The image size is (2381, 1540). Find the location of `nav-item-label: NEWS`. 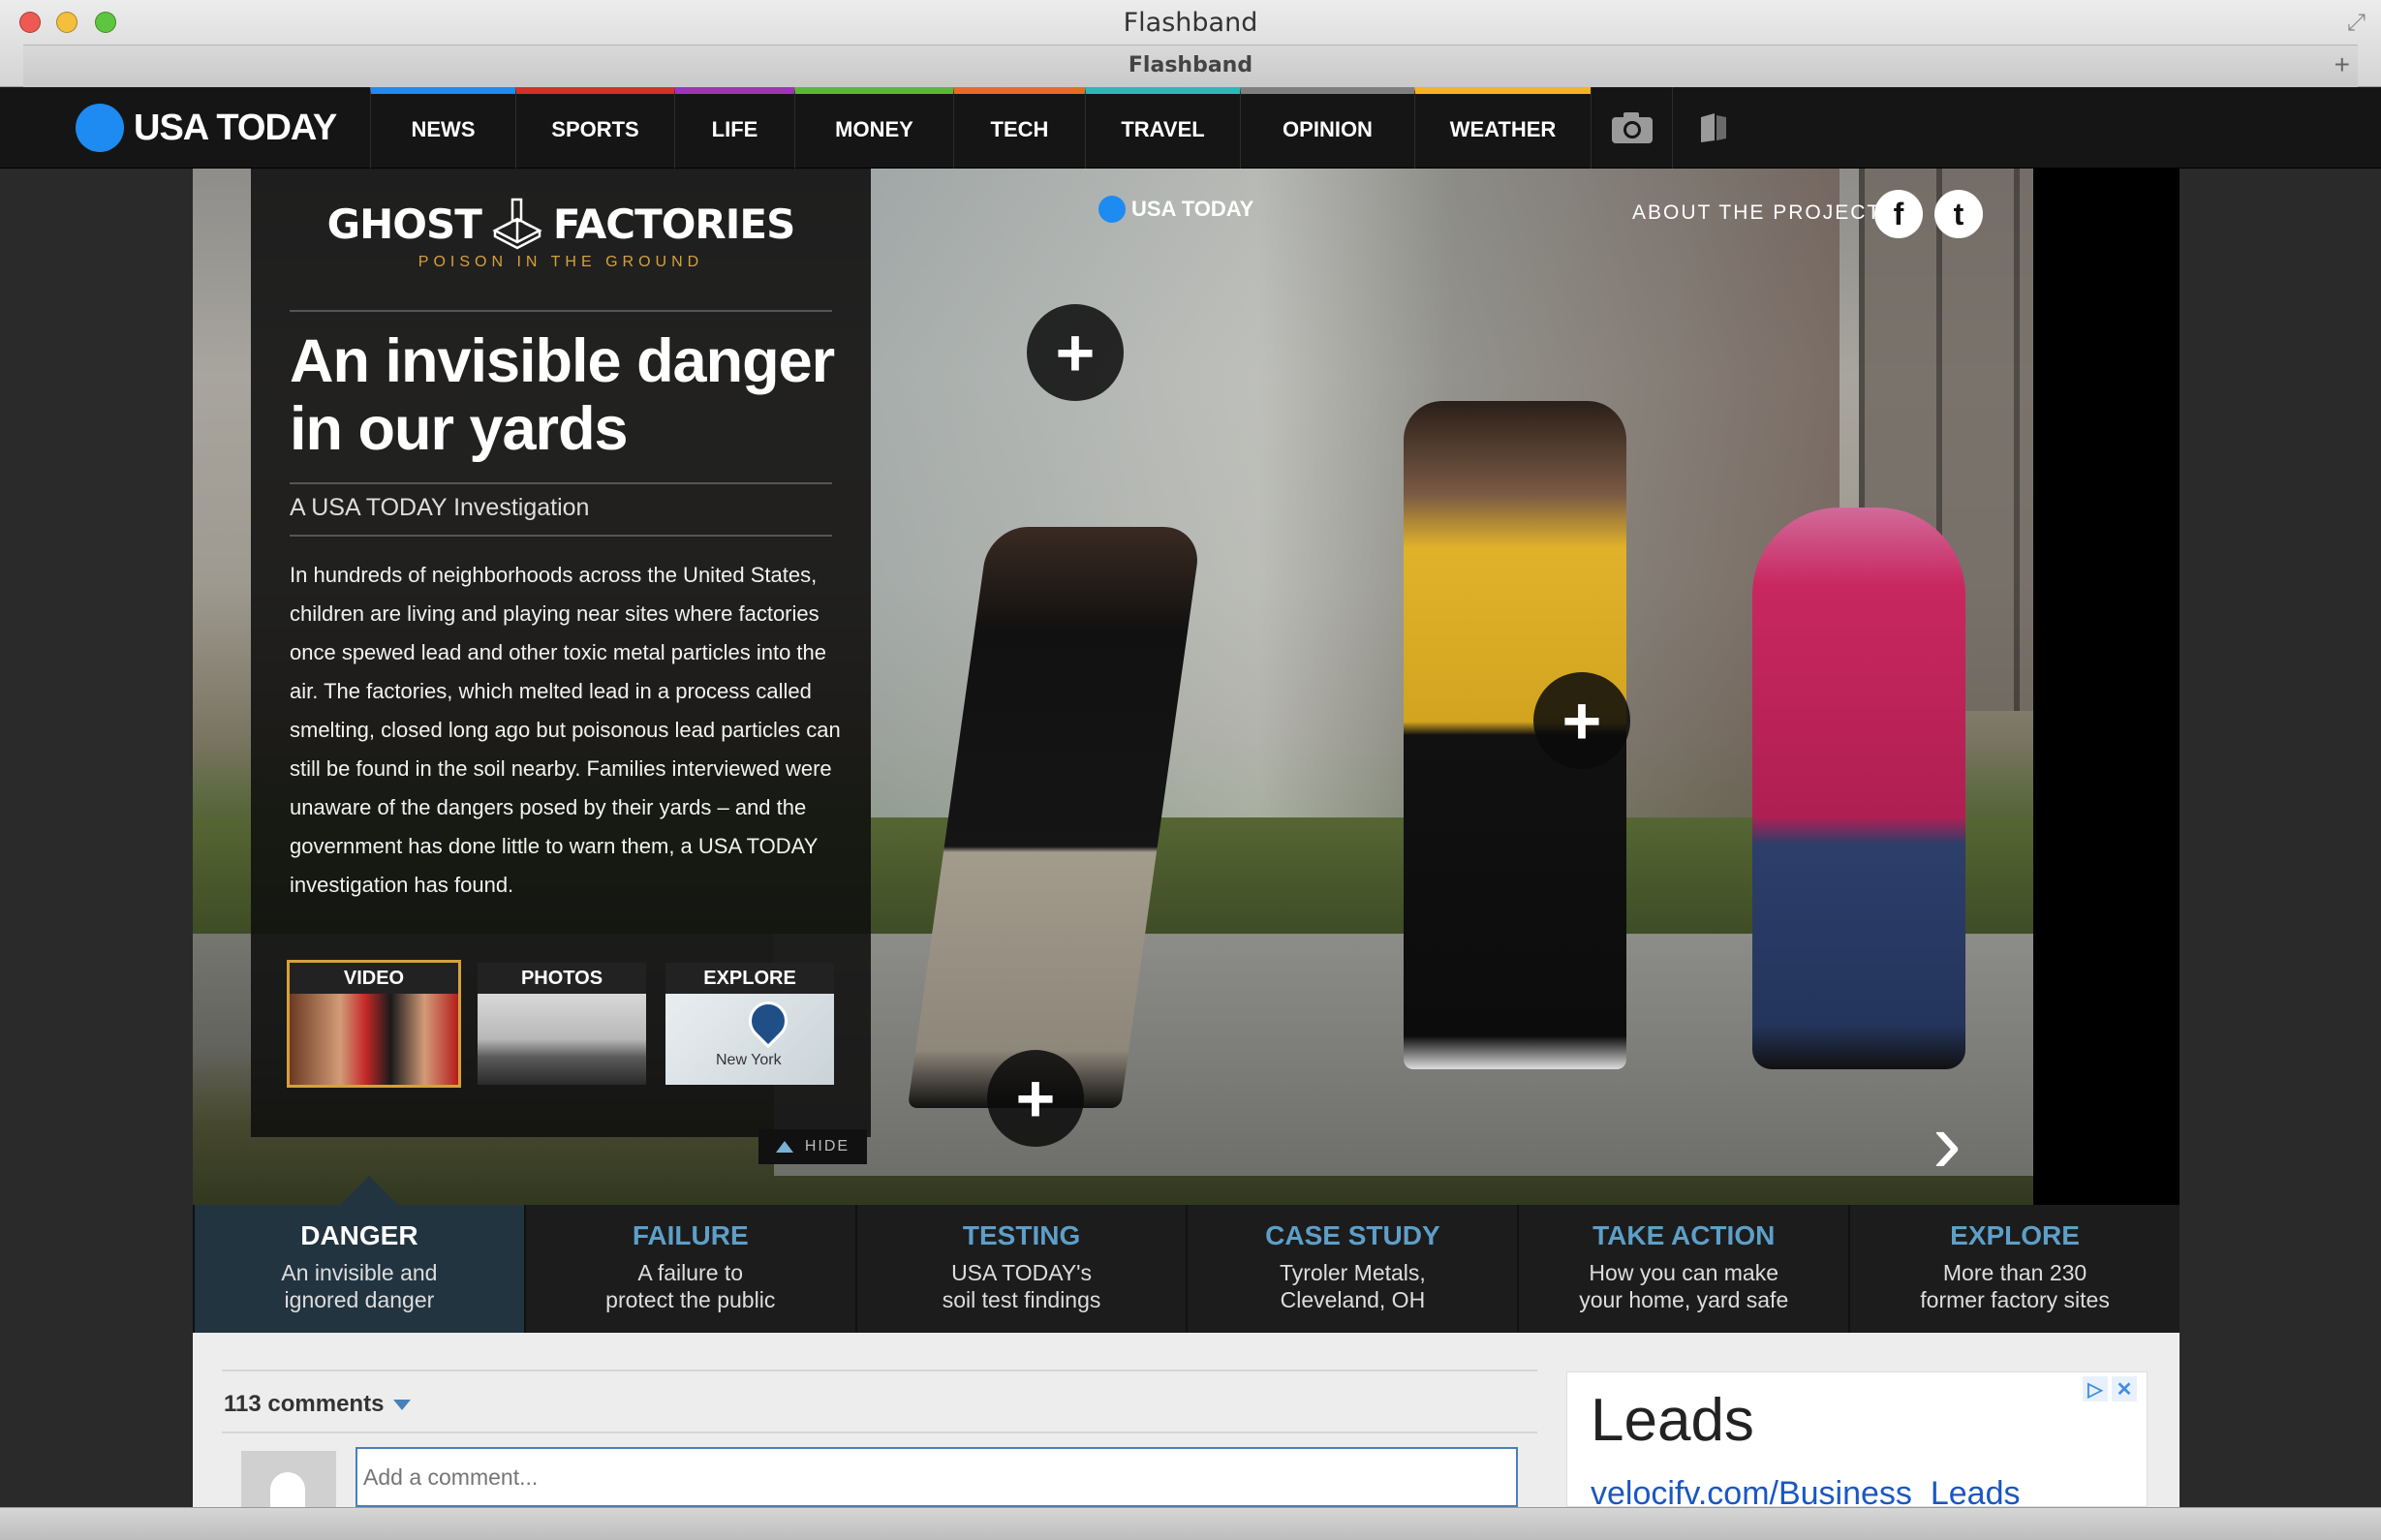

nav-item-label: NEWS is located at coordinates (443, 128).